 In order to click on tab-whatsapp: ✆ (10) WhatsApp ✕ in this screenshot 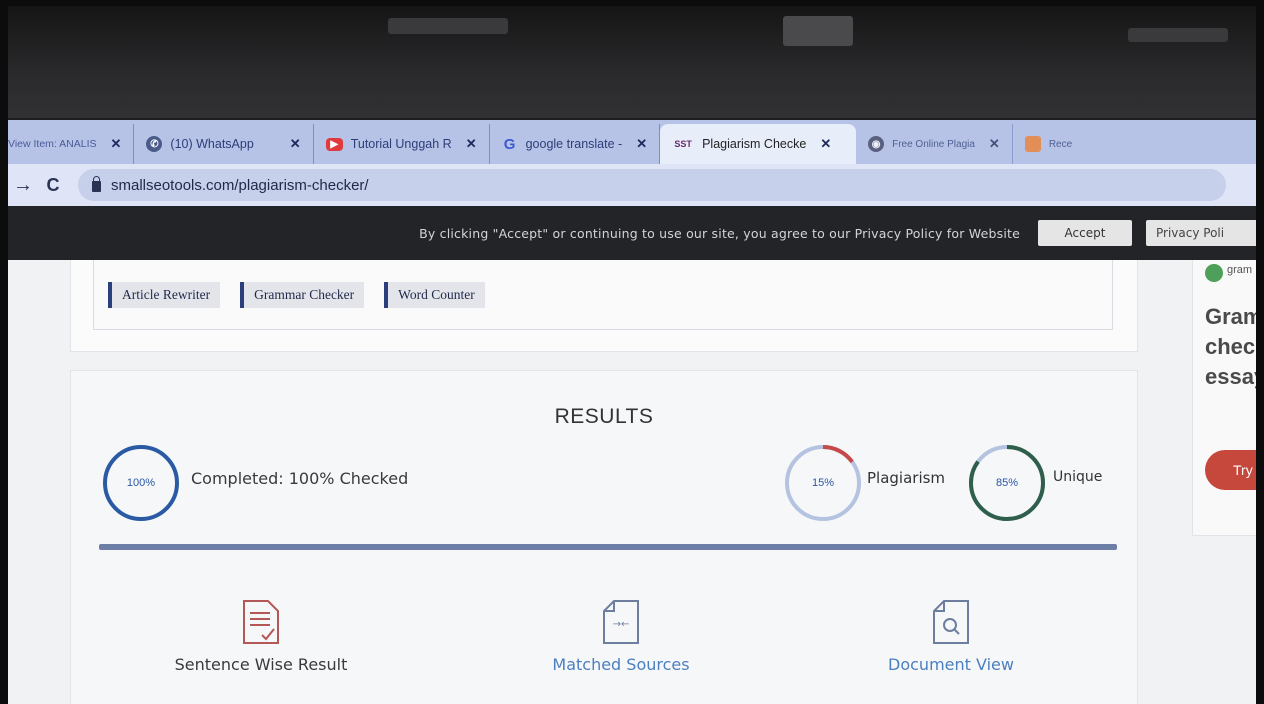, I will do `click(224, 144)`.